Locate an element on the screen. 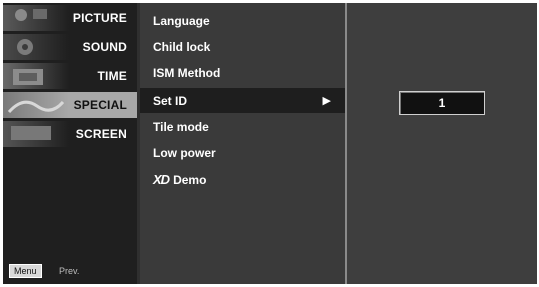 This screenshot has height=287, width=539. sidebar-item-sound: SOUND is located at coordinates (70, 47).